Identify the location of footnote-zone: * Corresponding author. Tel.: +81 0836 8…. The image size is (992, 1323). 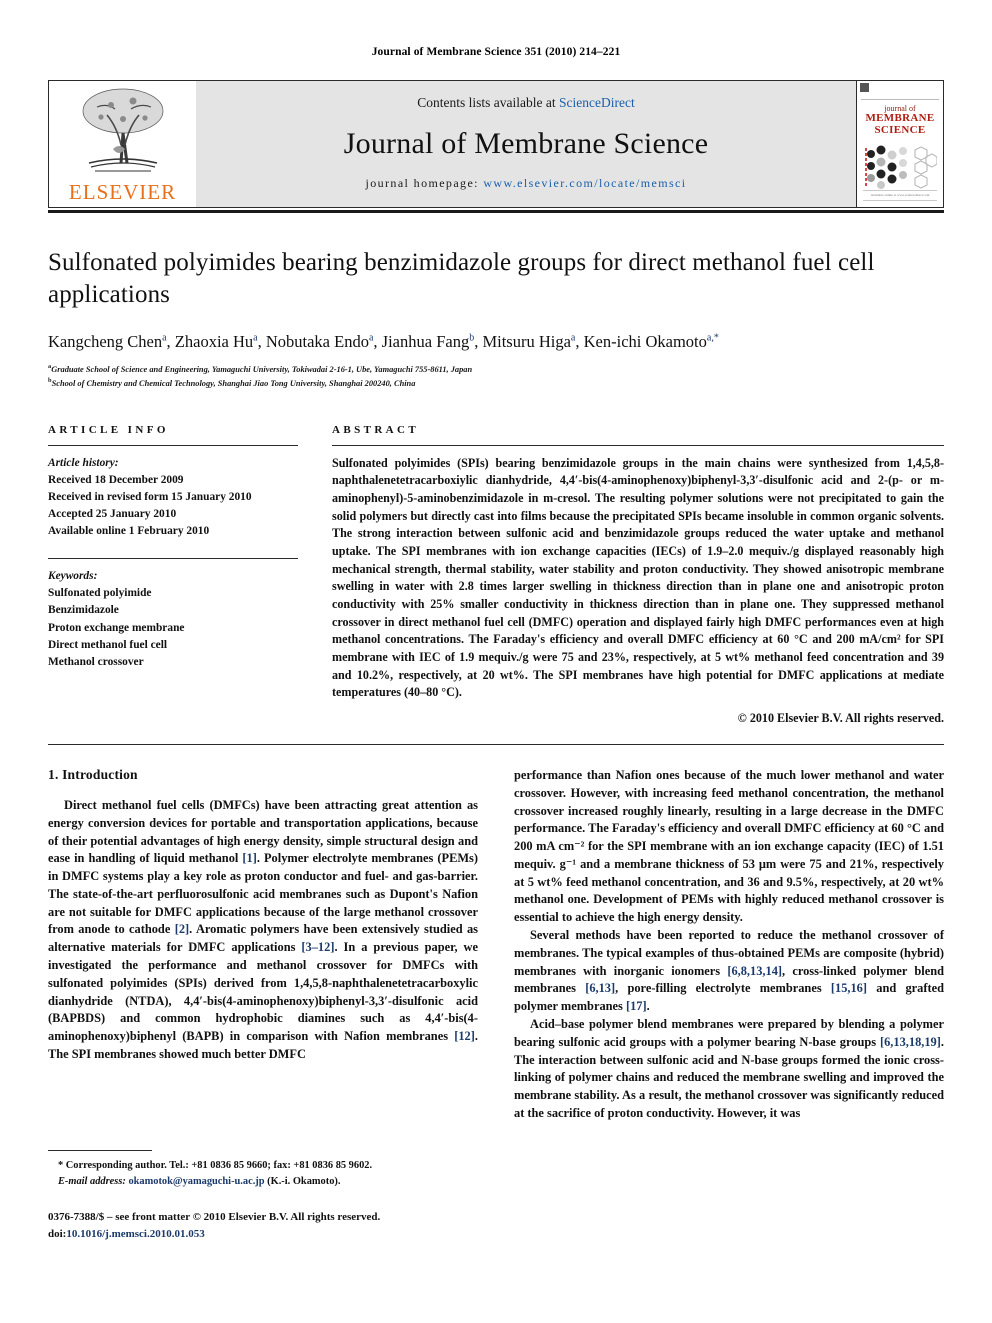
(250, 1196).